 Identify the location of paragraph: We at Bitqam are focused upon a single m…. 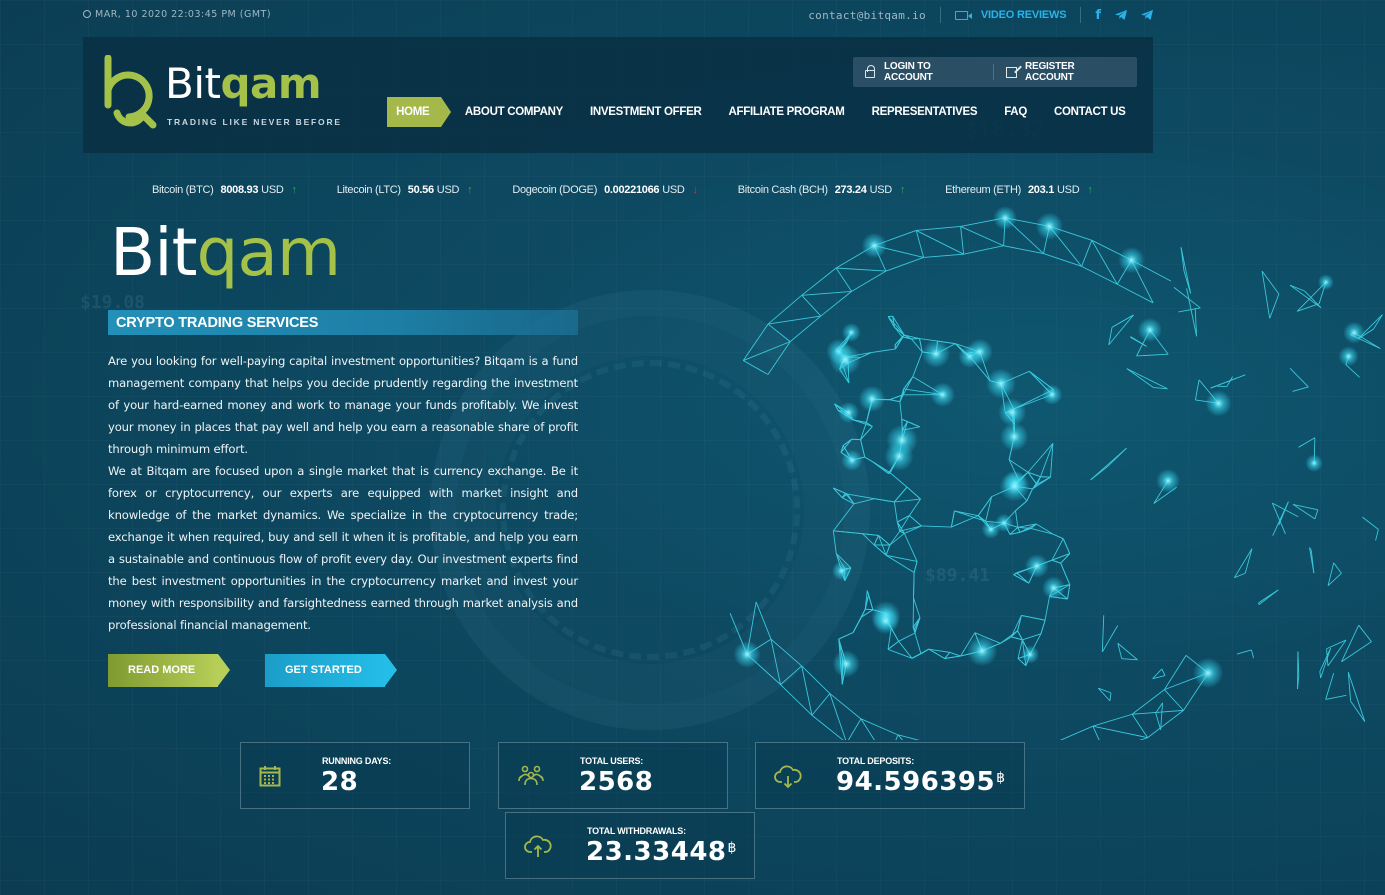
(343, 548).